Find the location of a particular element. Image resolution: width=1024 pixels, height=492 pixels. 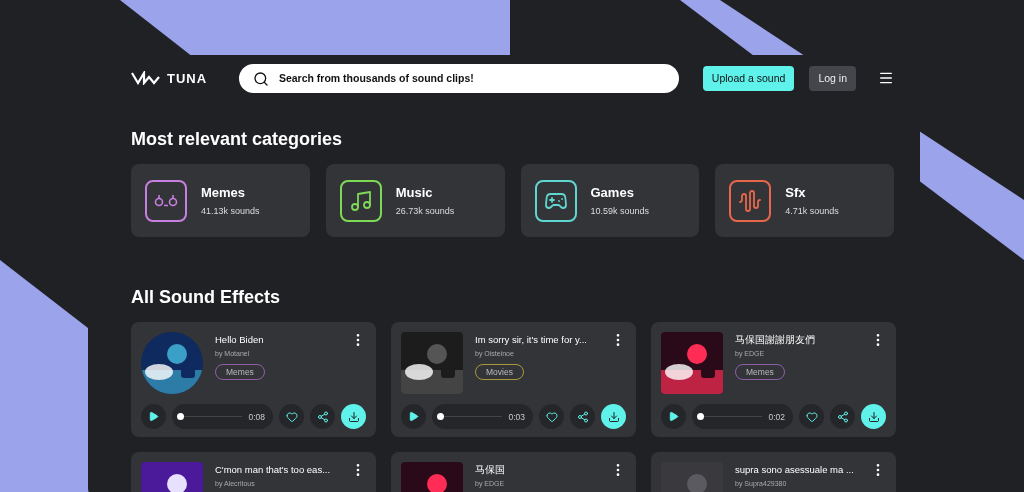

category-card: Memes 41.13k sounds is located at coordinates (220, 200).